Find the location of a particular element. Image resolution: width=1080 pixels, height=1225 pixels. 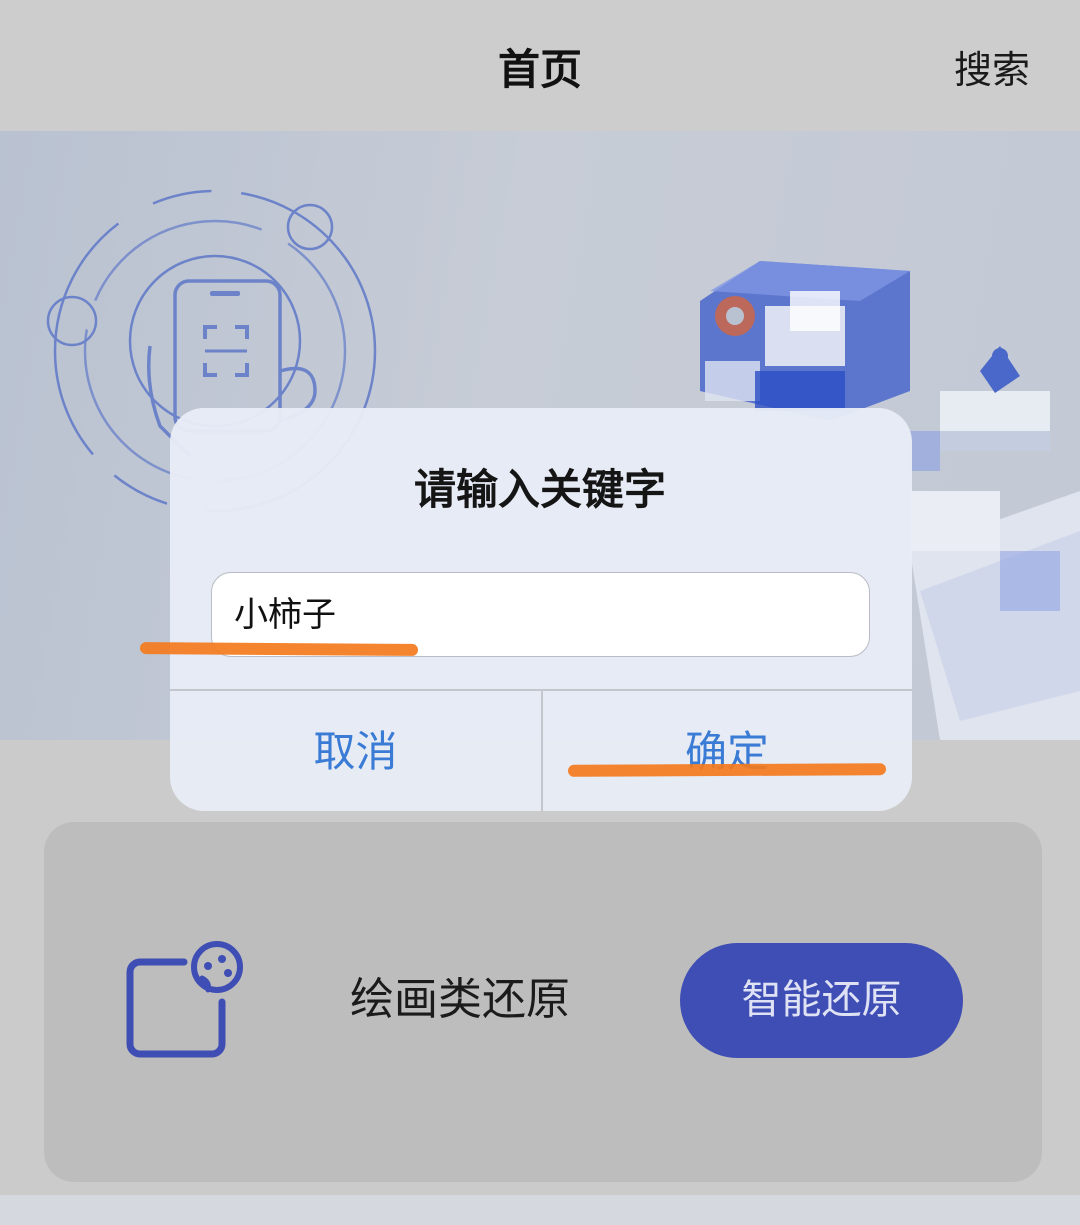

cancel-button: 取消 is located at coordinates (355, 750).